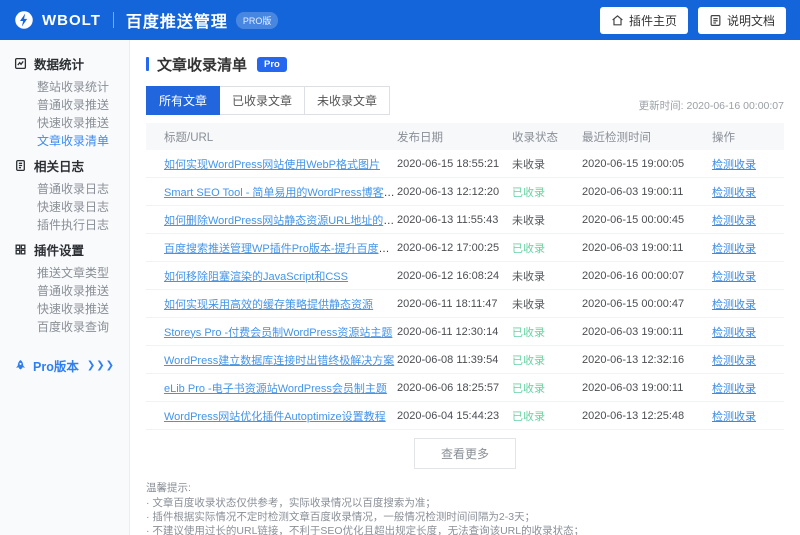 This screenshot has width=800, height=535. I want to click on topbar-button: 说明文档, so click(741, 20).